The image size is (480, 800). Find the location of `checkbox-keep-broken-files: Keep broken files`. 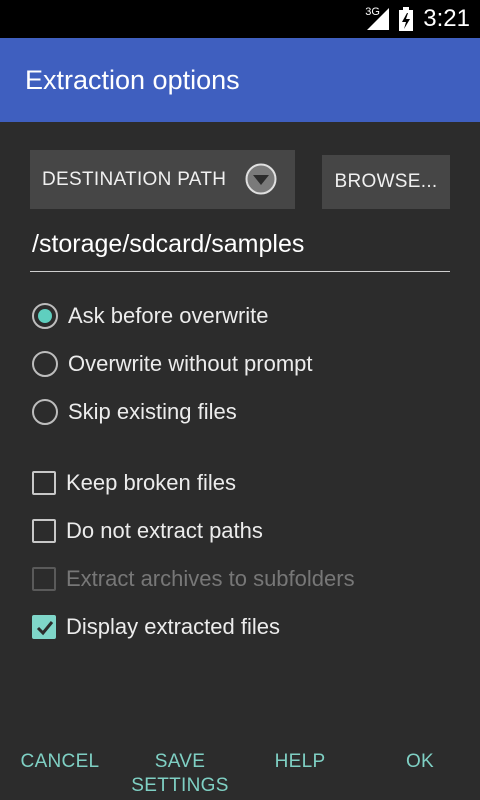

checkbox-keep-broken-files: Keep broken files is located at coordinates (134, 483).